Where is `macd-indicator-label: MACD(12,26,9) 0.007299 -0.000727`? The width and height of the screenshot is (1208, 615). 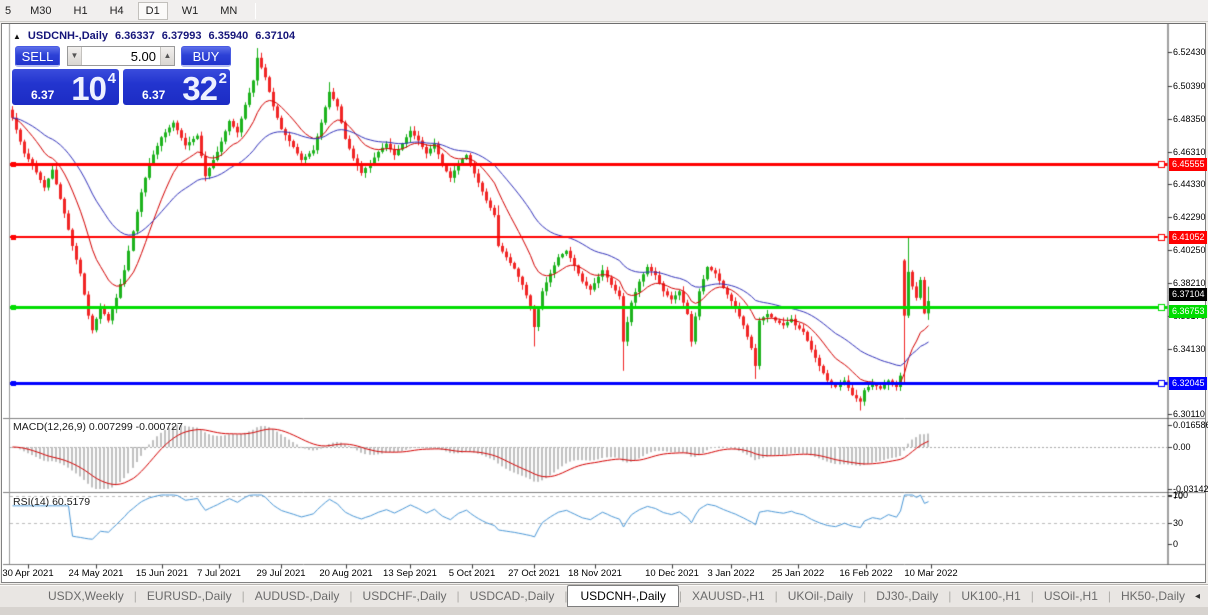 macd-indicator-label: MACD(12,26,9) 0.007299 -0.000727 is located at coordinates (98, 427).